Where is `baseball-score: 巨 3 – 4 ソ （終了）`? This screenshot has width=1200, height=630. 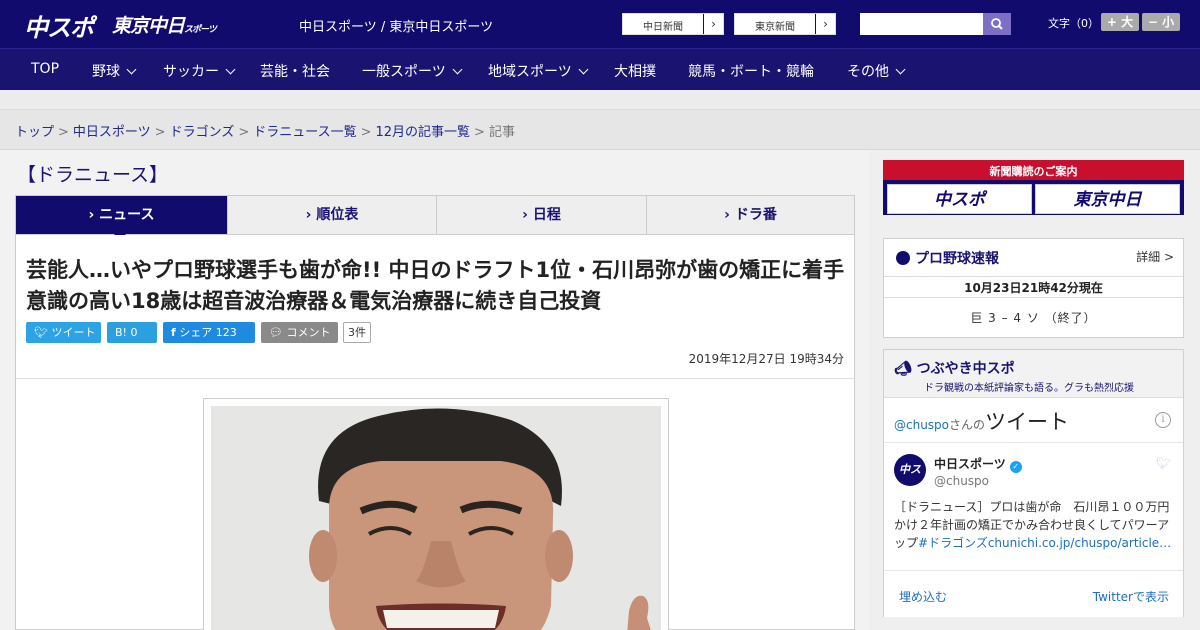
baseball-score: 巨 3 – 4 ソ （終了） is located at coordinates (1033, 317).